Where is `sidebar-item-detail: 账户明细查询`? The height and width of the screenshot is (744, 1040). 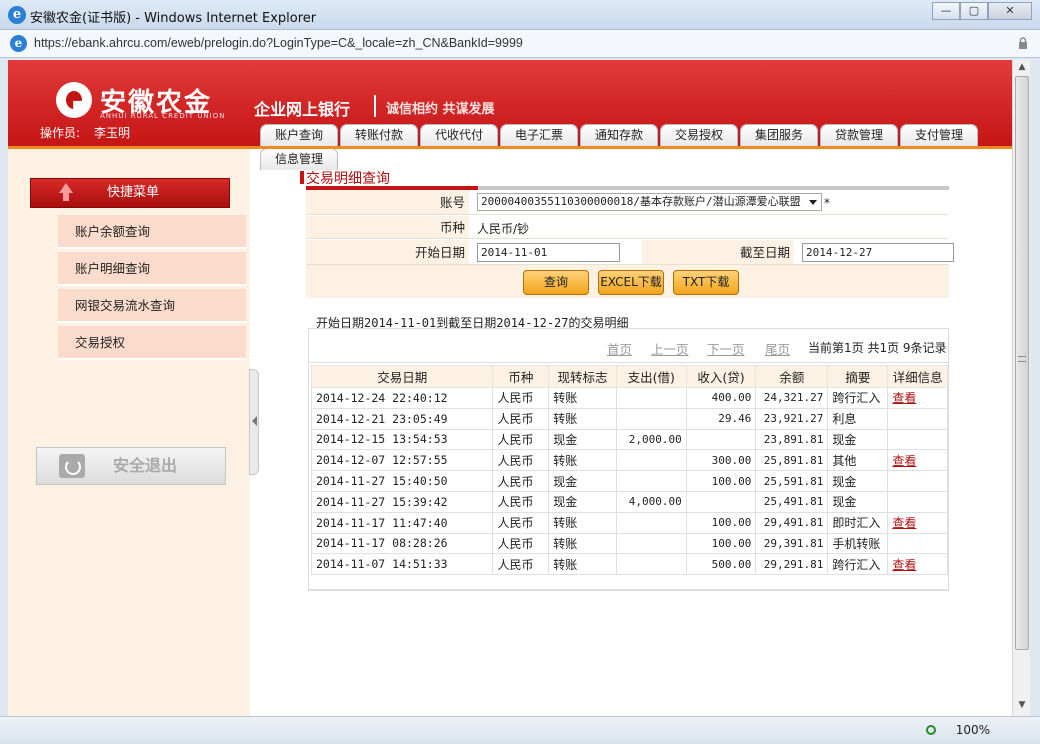 sidebar-item-detail: 账户明细查询 is located at coordinates (152, 269).